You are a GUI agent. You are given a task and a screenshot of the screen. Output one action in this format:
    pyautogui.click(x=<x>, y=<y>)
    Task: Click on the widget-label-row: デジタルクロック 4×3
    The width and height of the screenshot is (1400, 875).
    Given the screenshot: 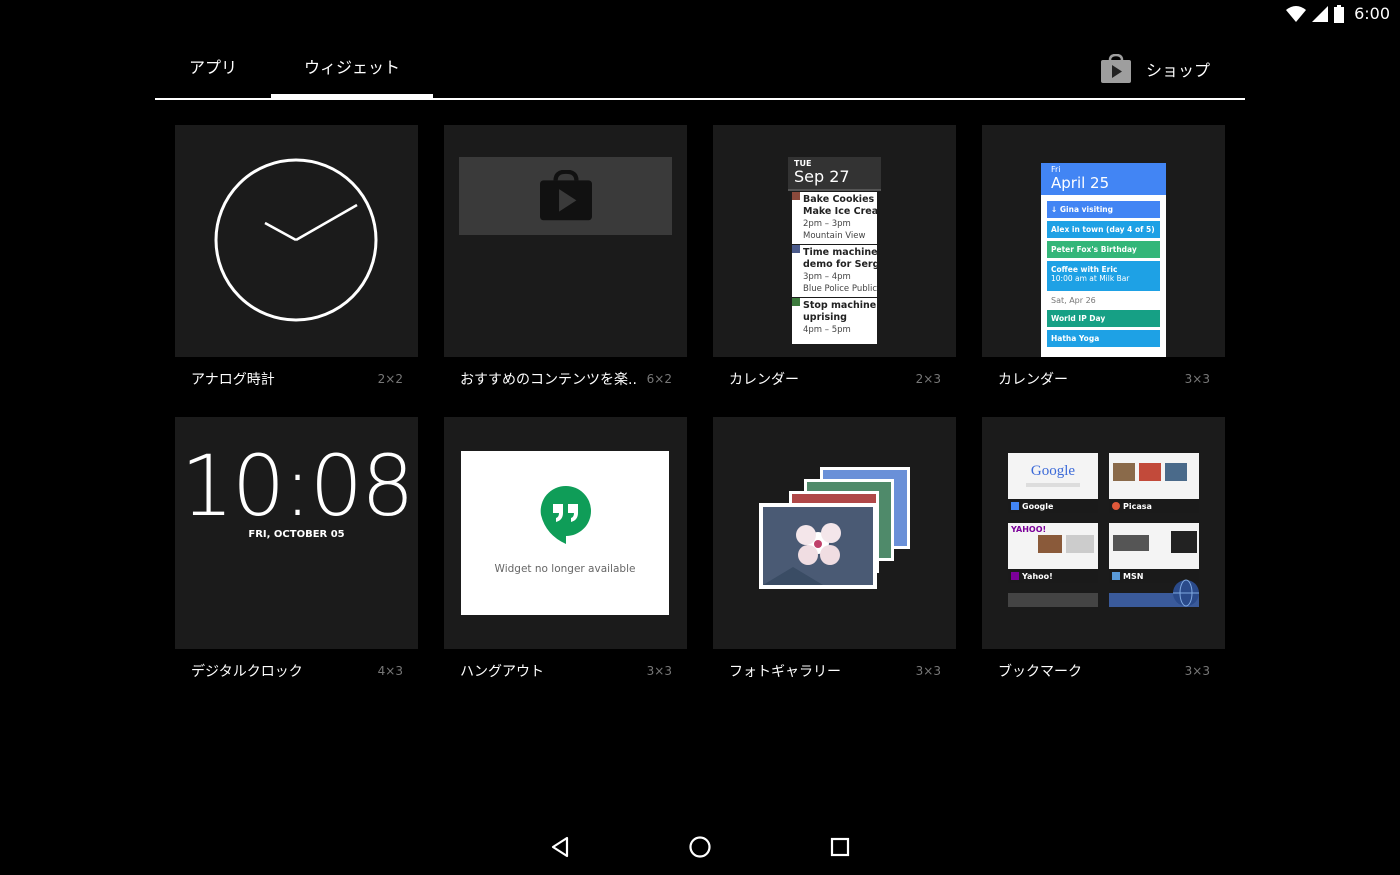 What is the action you would take?
    pyautogui.click(x=296, y=671)
    